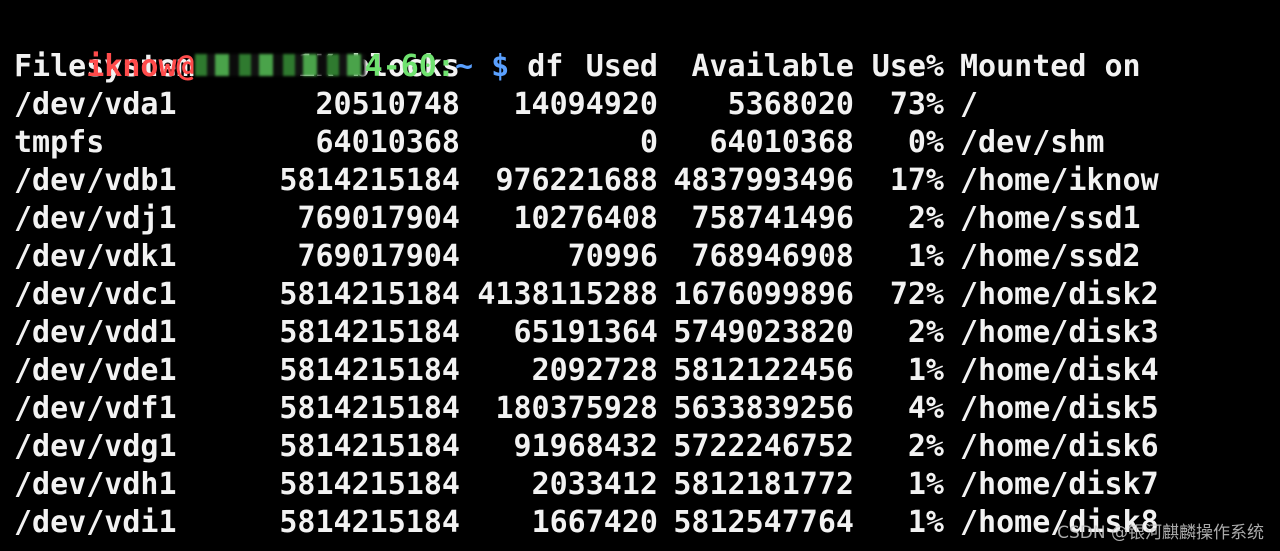  What do you see at coordinates (95, 408) in the screenshot?
I see `cell-filesystem: /dev/vdf1` at bounding box center [95, 408].